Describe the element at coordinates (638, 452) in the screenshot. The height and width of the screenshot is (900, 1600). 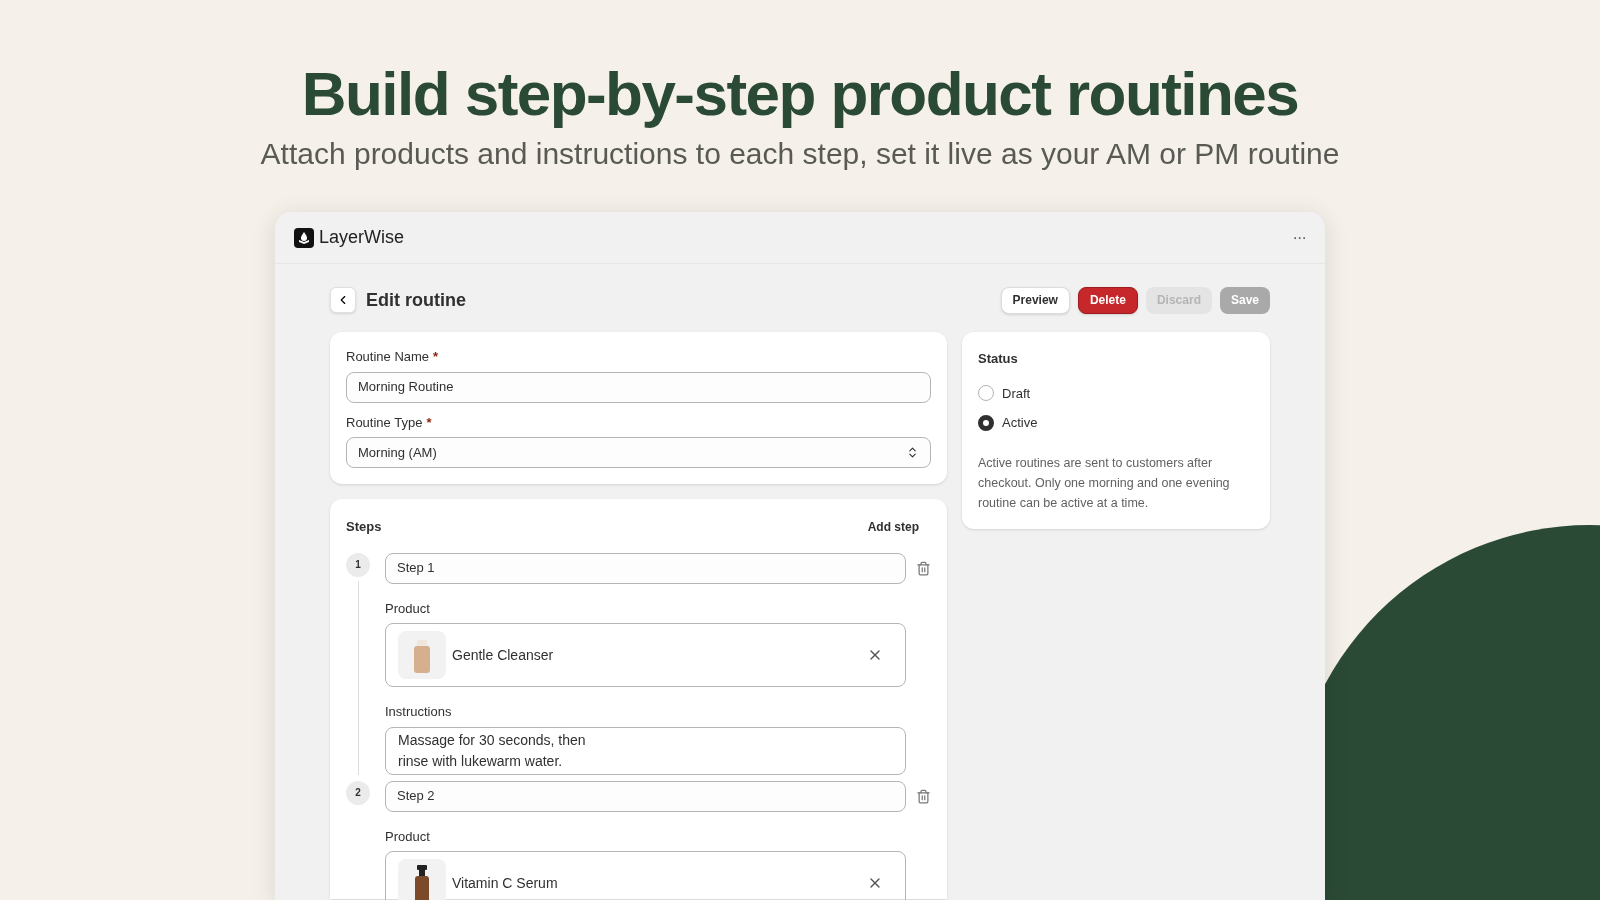
I see `select-field: Morning (AM)` at that location.